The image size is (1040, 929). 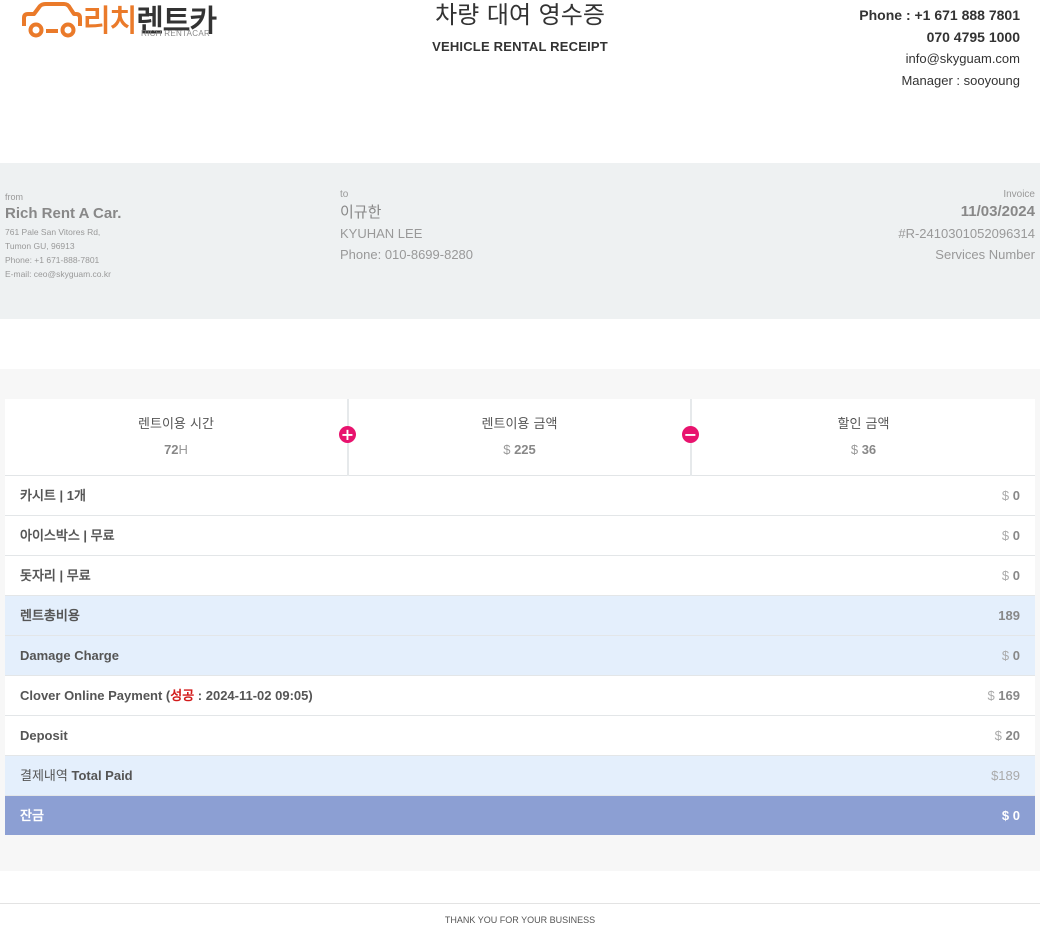 What do you see at coordinates (182, 695) in the screenshot?
I see `payment-status: 성공` at bounding box center [182, 695].